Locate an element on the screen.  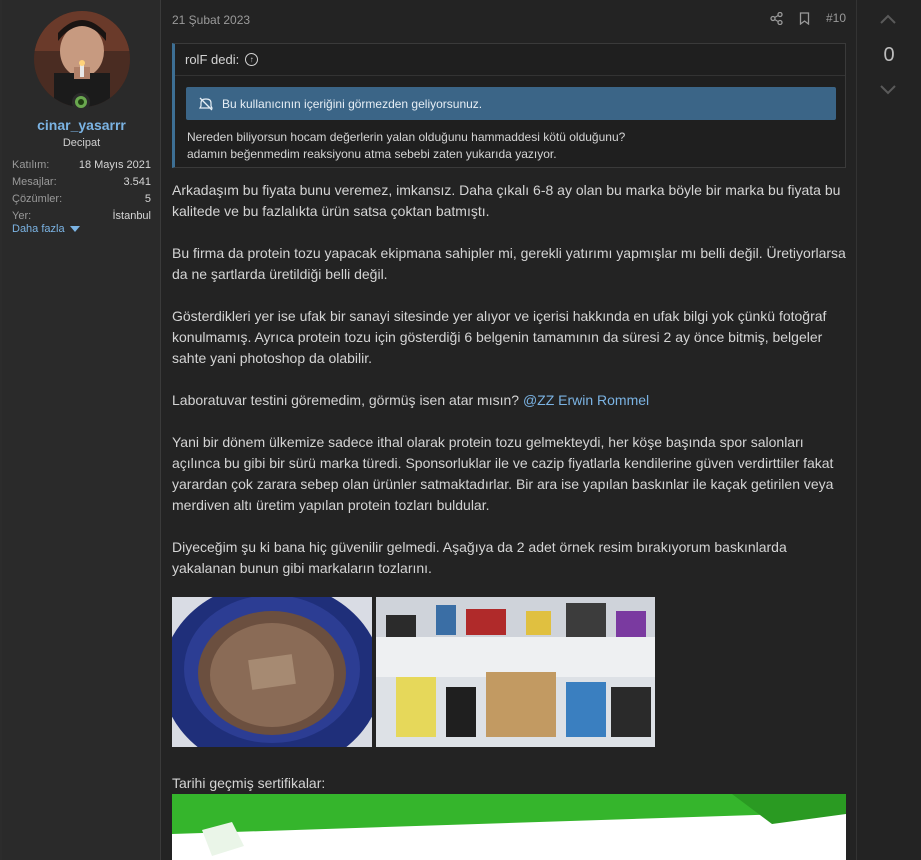
user-title: Decipat is located at coordinates (81, 143).